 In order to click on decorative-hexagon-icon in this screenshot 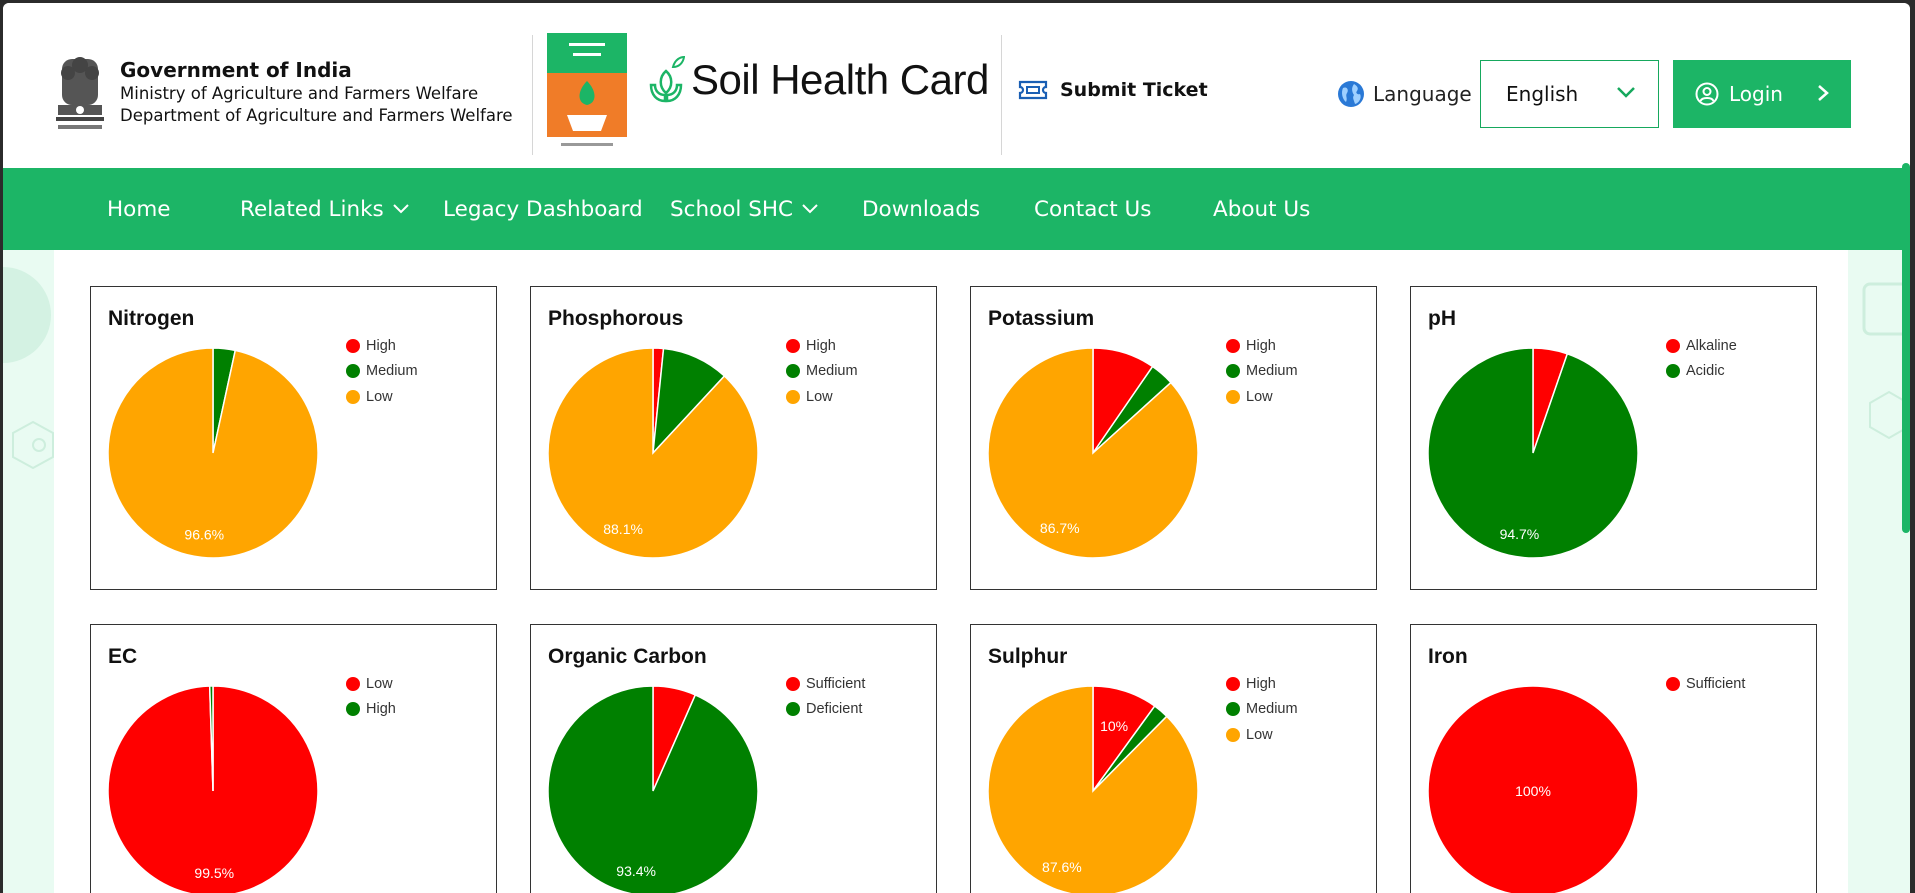, I will do `click(33, 445)`.